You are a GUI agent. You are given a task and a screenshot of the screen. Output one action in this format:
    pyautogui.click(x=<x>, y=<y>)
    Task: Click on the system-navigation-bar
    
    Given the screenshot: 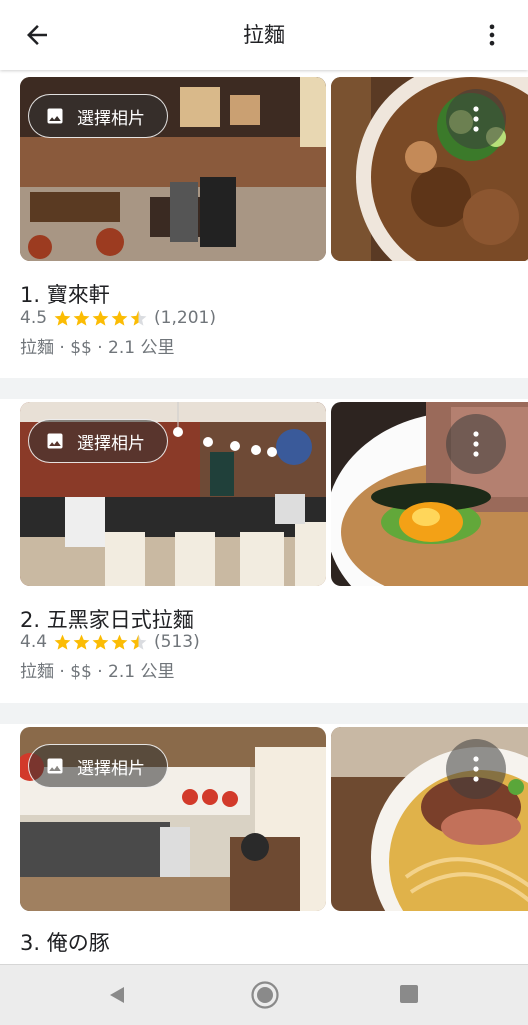 What is the action you would take?
    pyautogui.click(x=264, y=994)
    